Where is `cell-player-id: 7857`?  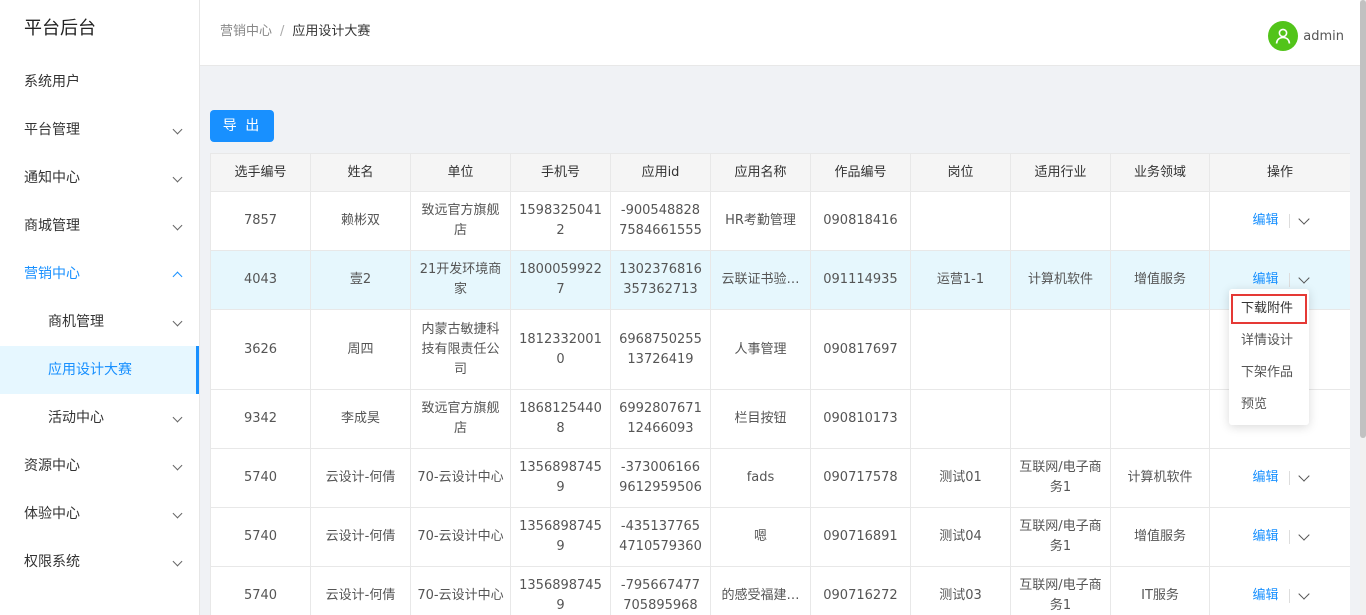
cell-player-id: 7857 is located at coordinates (260, 221).